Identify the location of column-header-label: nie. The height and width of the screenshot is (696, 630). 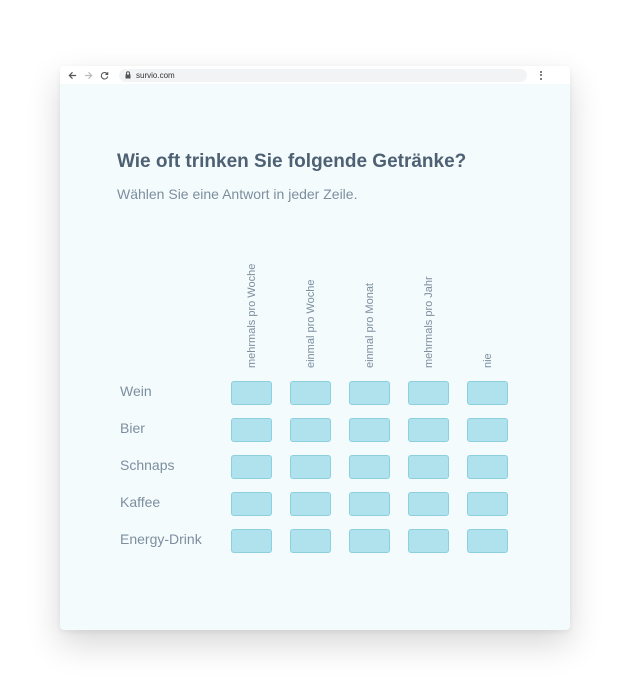
(488, 360).